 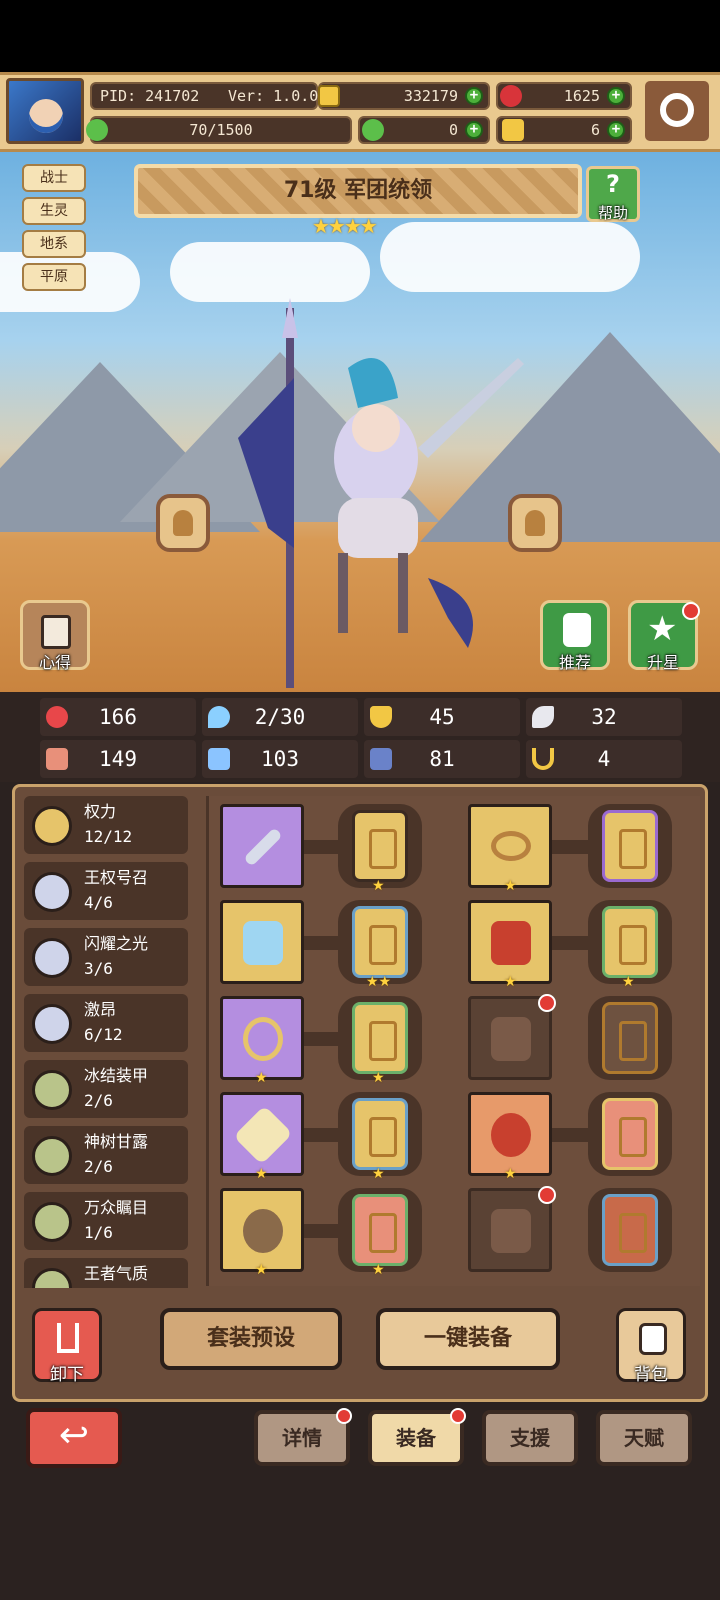 What do you see at coordinates (616, 130) in the screenshot?
I see `add-voucher-button: +` at bounding box center [616, 130].